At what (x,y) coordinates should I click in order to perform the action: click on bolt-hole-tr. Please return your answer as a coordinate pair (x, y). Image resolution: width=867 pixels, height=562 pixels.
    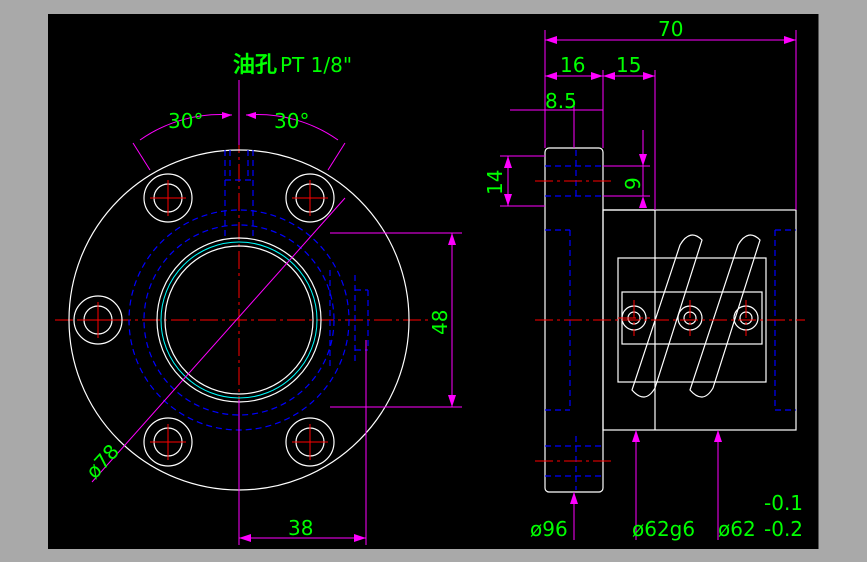
    Looking at the image, I should click on (310, 198).